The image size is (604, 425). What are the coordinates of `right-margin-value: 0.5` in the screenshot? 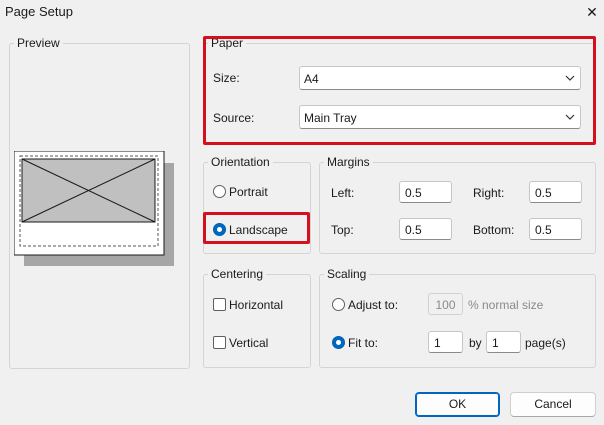 It's located at (543, 193).